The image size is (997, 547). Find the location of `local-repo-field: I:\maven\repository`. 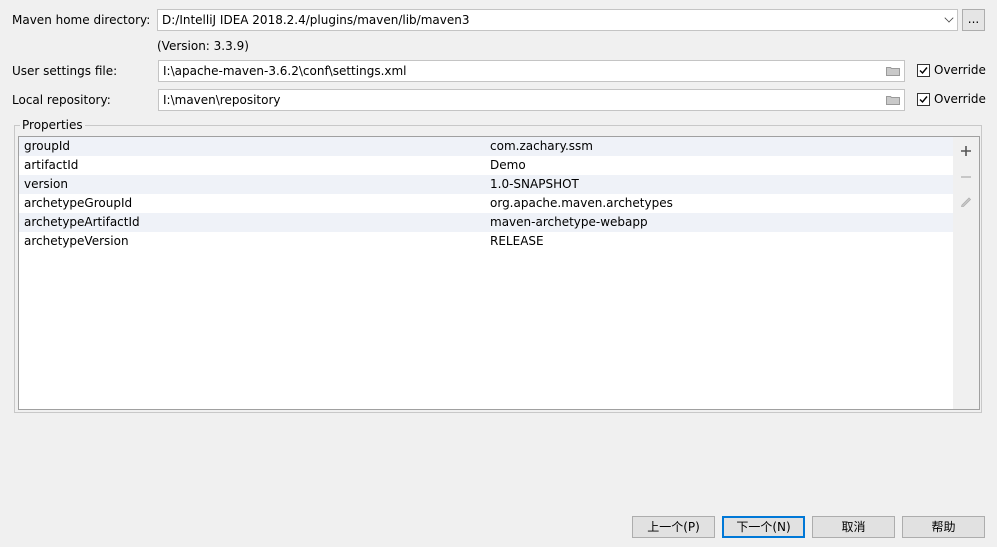

local-repo-field: I:\maven\repository is located at coordinates (531, 100).